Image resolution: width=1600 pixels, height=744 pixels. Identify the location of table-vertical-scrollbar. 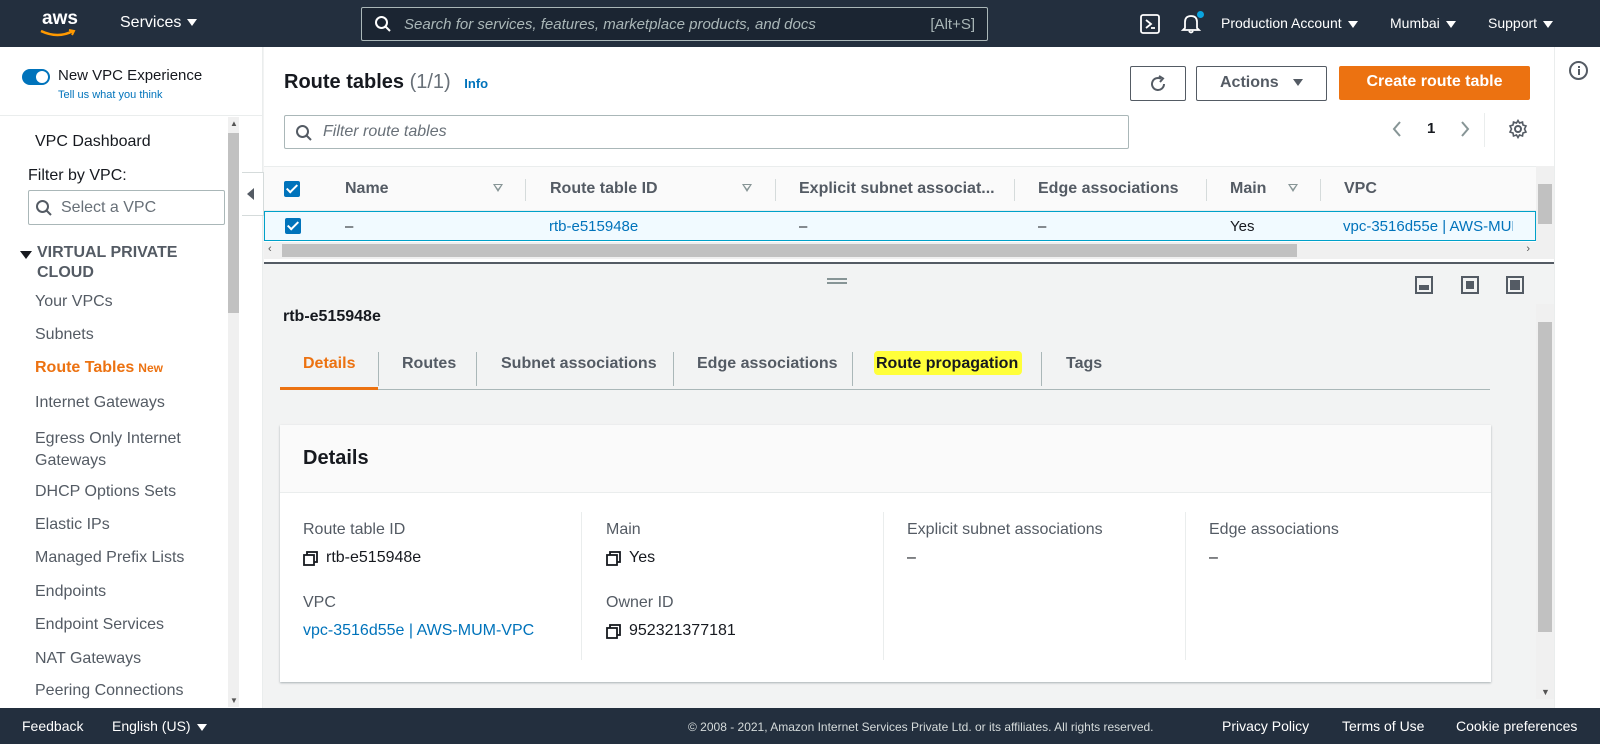
(1545, 212).